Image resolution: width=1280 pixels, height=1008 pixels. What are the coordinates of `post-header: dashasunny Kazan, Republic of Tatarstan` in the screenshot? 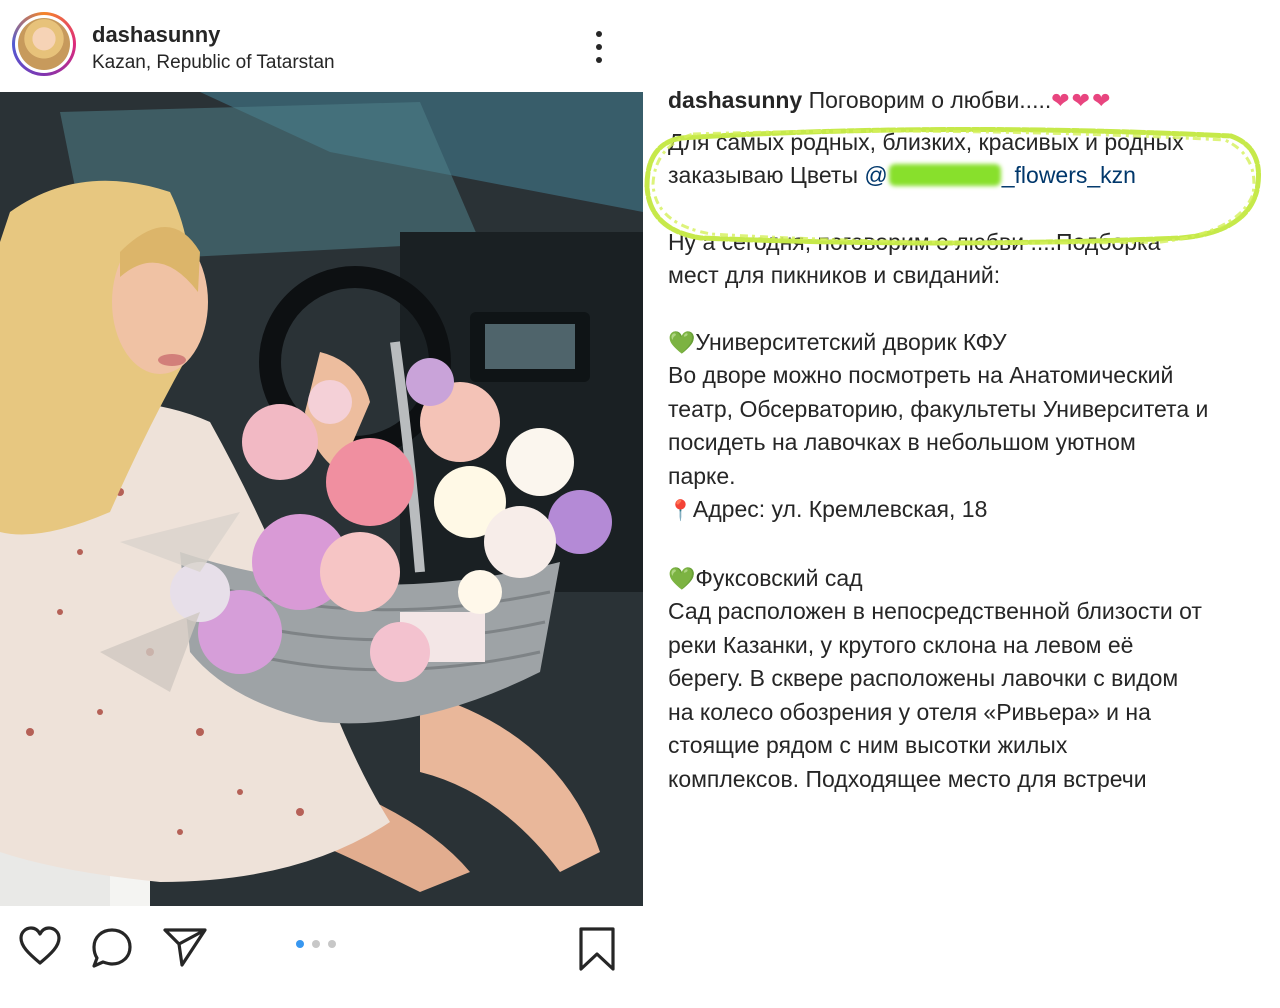 It's located at (321, 46).